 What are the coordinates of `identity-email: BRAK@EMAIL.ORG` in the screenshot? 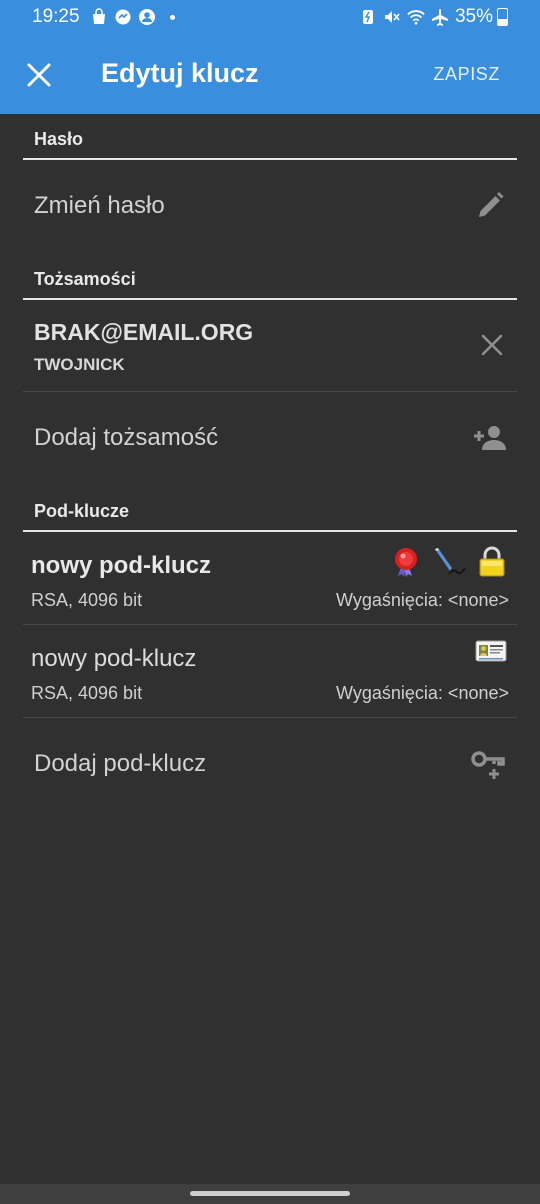 It's located at (144, 332).